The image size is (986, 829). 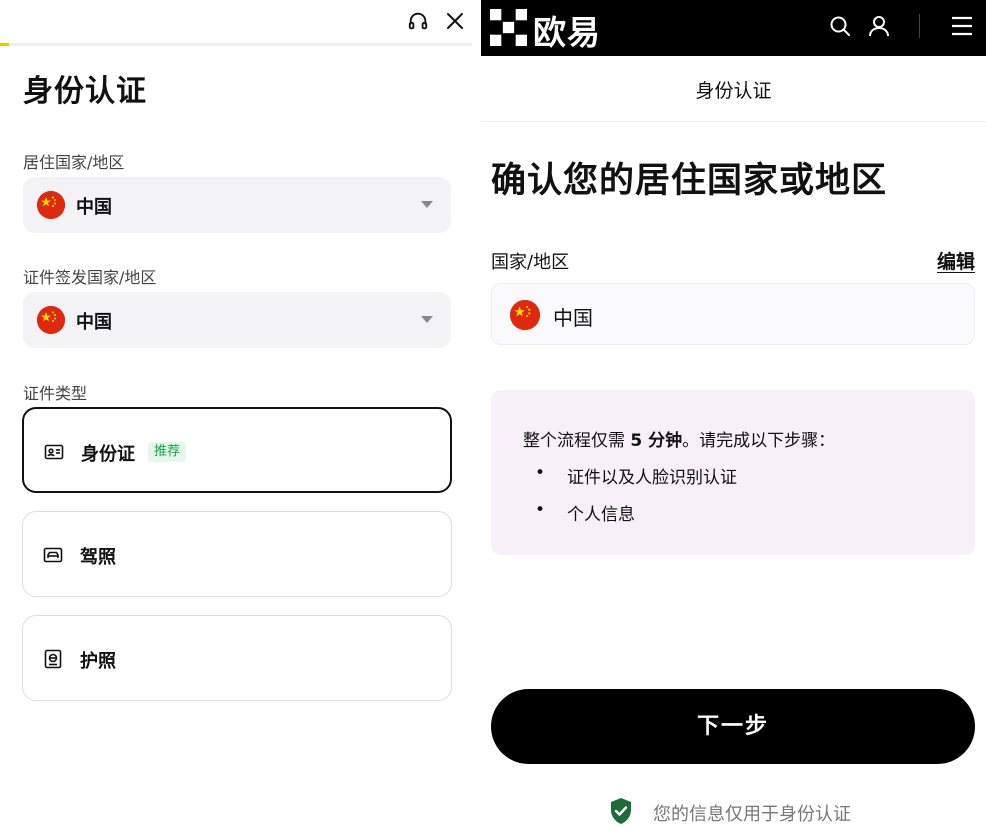 What do you see at coordinates (237, 554) in the screenshot?
I see `doc-option-driver-license: 驾照` at bounding box center [237, 554].